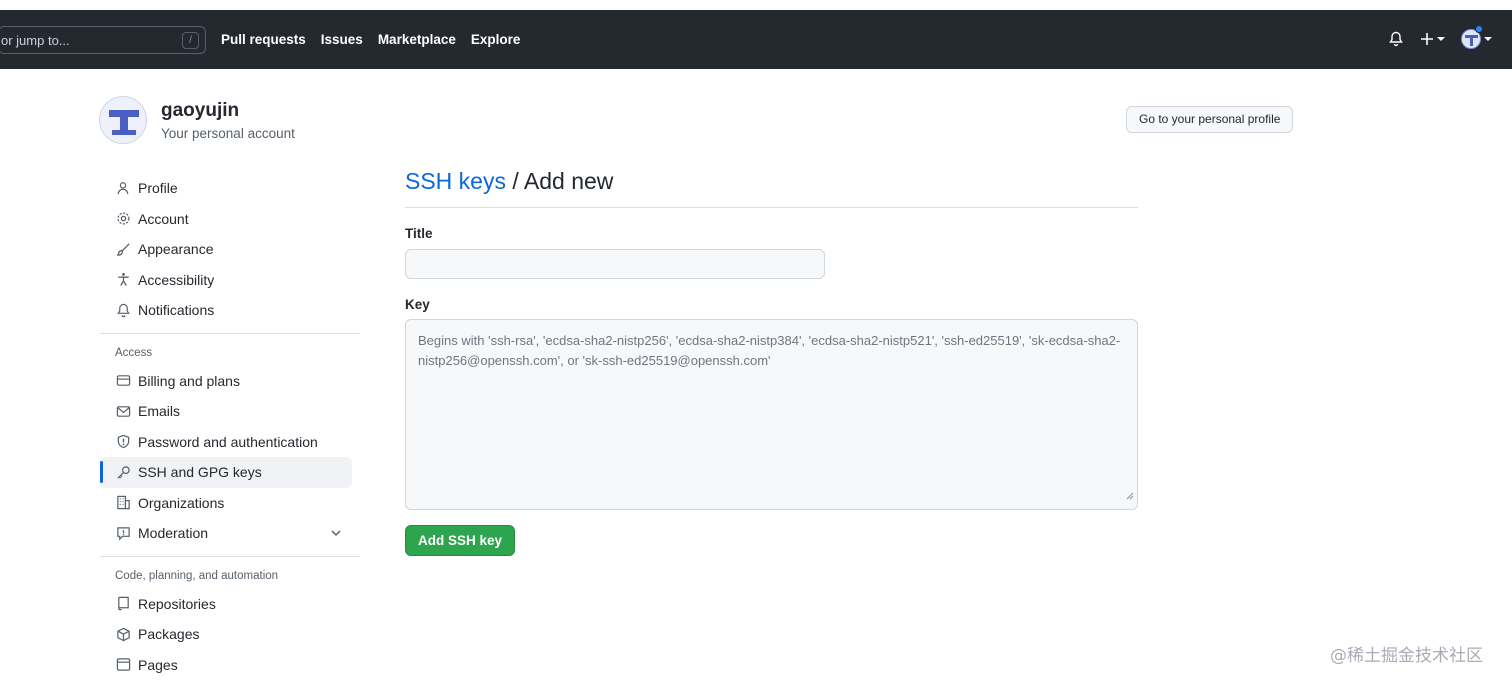 The image size is (1512, 682). What do you see at coordinates (163, 218) in the screenshot?
I see `sidebar-item-label: Account` at bounding box center [163, 218].